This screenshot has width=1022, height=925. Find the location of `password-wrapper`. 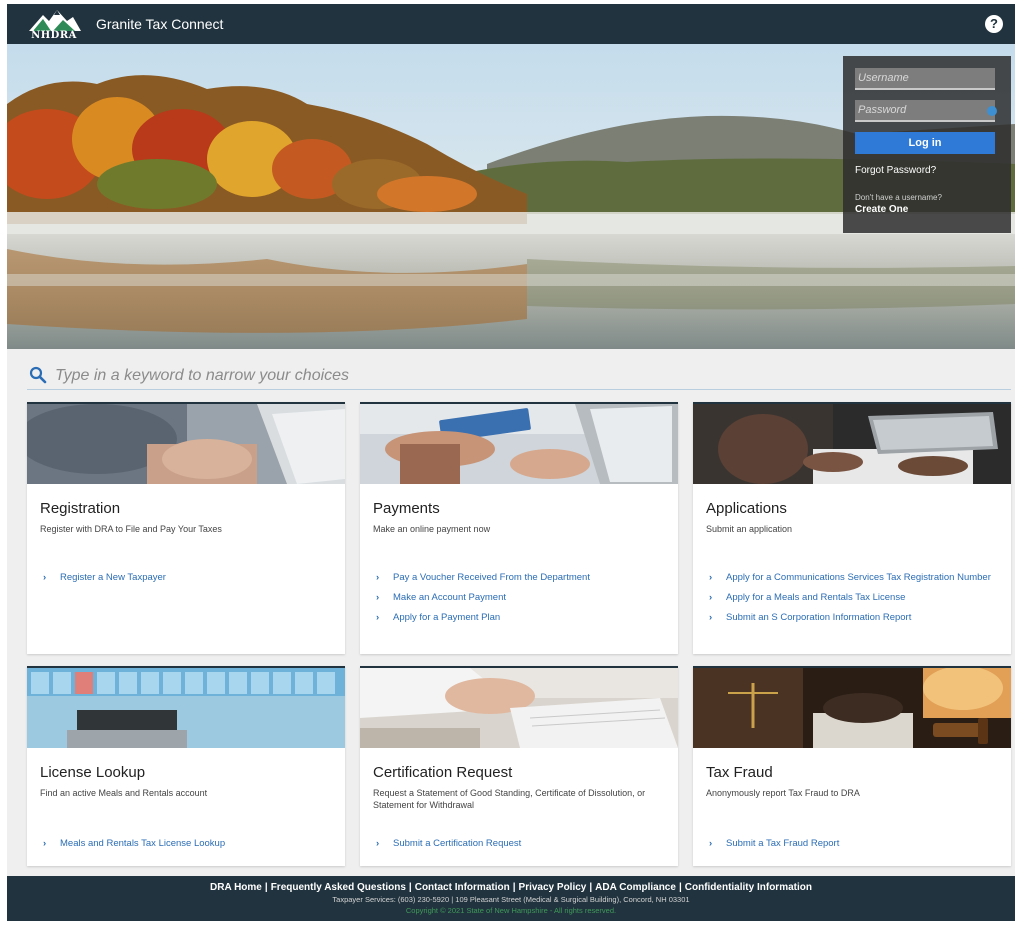

password-wrapper is located at coordinates (927, 111).